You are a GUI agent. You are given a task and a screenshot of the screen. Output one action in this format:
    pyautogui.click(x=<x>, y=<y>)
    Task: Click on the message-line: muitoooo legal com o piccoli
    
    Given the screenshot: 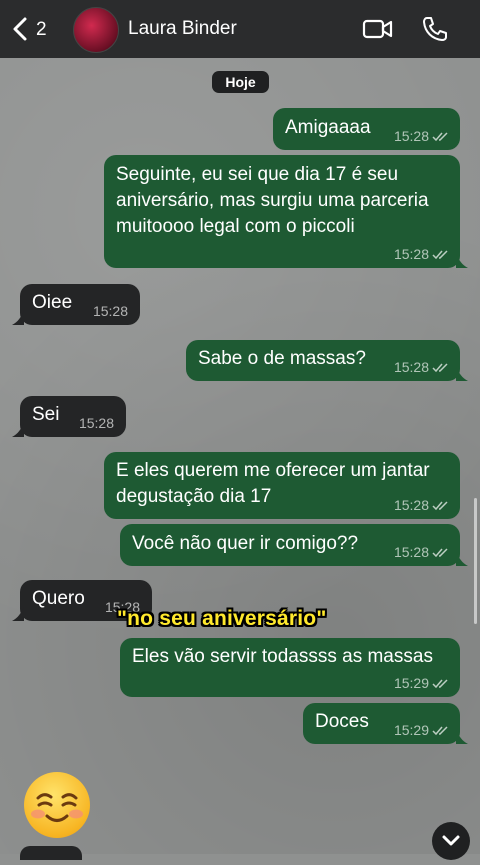 What is the action you would take?
    pyautogui.click(x=235, y=226)
    